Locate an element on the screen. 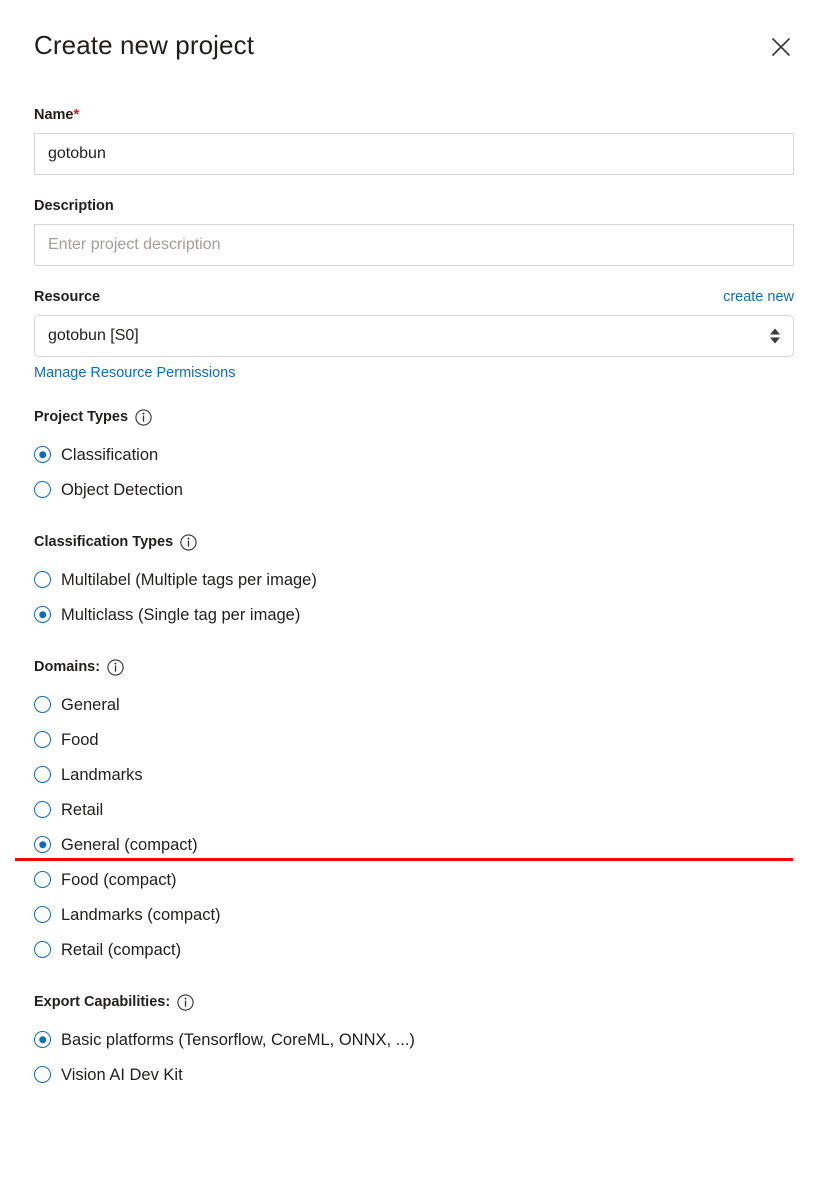 The height and width of the screenshot is (1200, 828). radio-label: Object Detection is located at coordinates (122, 489).